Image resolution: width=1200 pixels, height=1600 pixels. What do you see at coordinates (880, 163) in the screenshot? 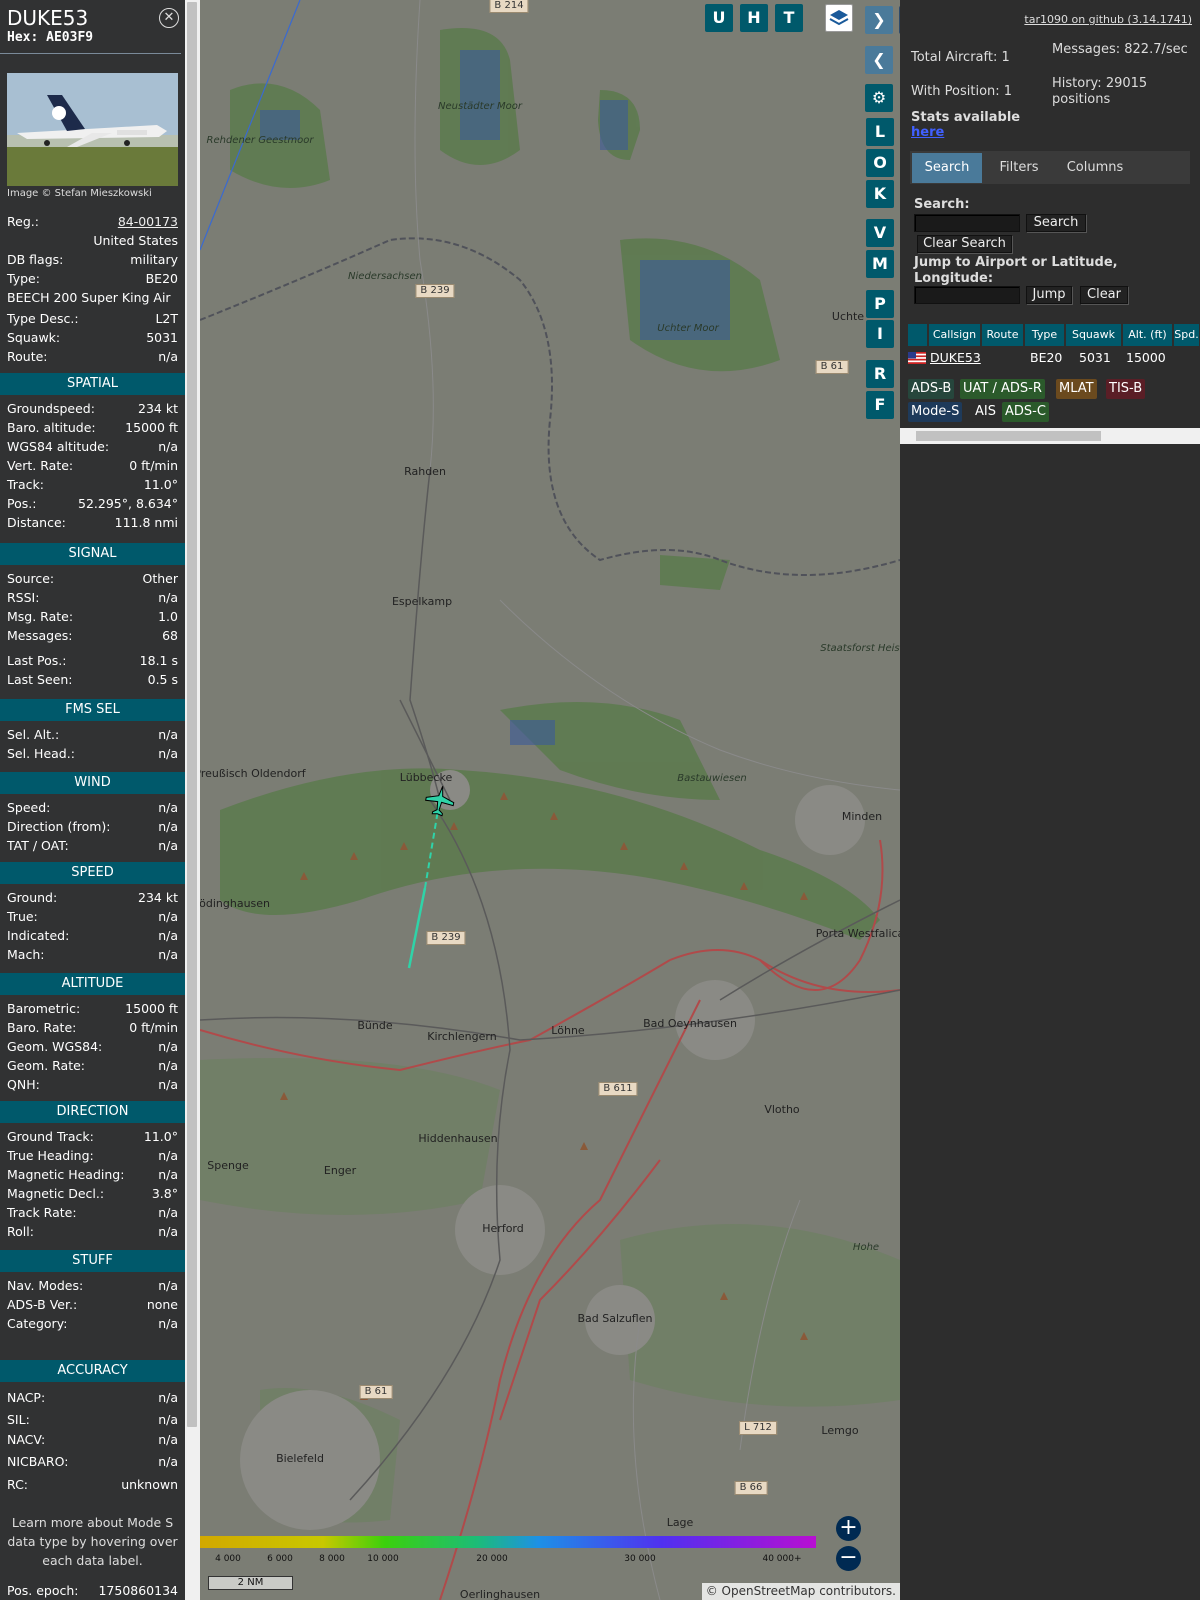
I see `map-button-o: O` at bounding box center [880, 163].